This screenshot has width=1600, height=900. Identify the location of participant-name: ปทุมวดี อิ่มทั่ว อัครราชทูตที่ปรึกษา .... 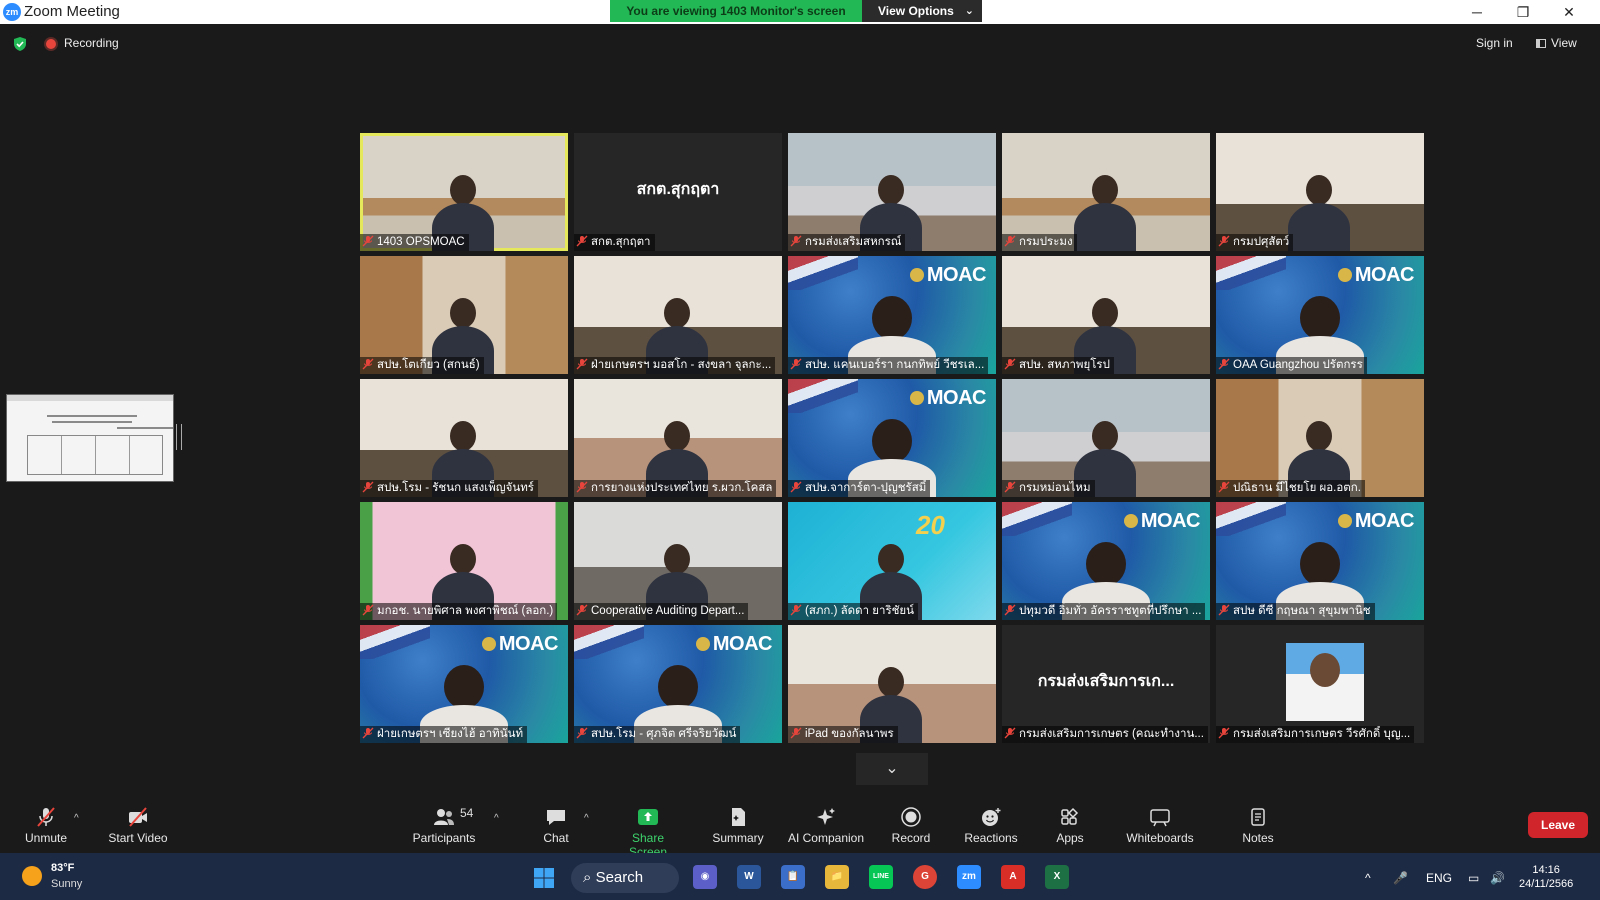
(1110, 611).